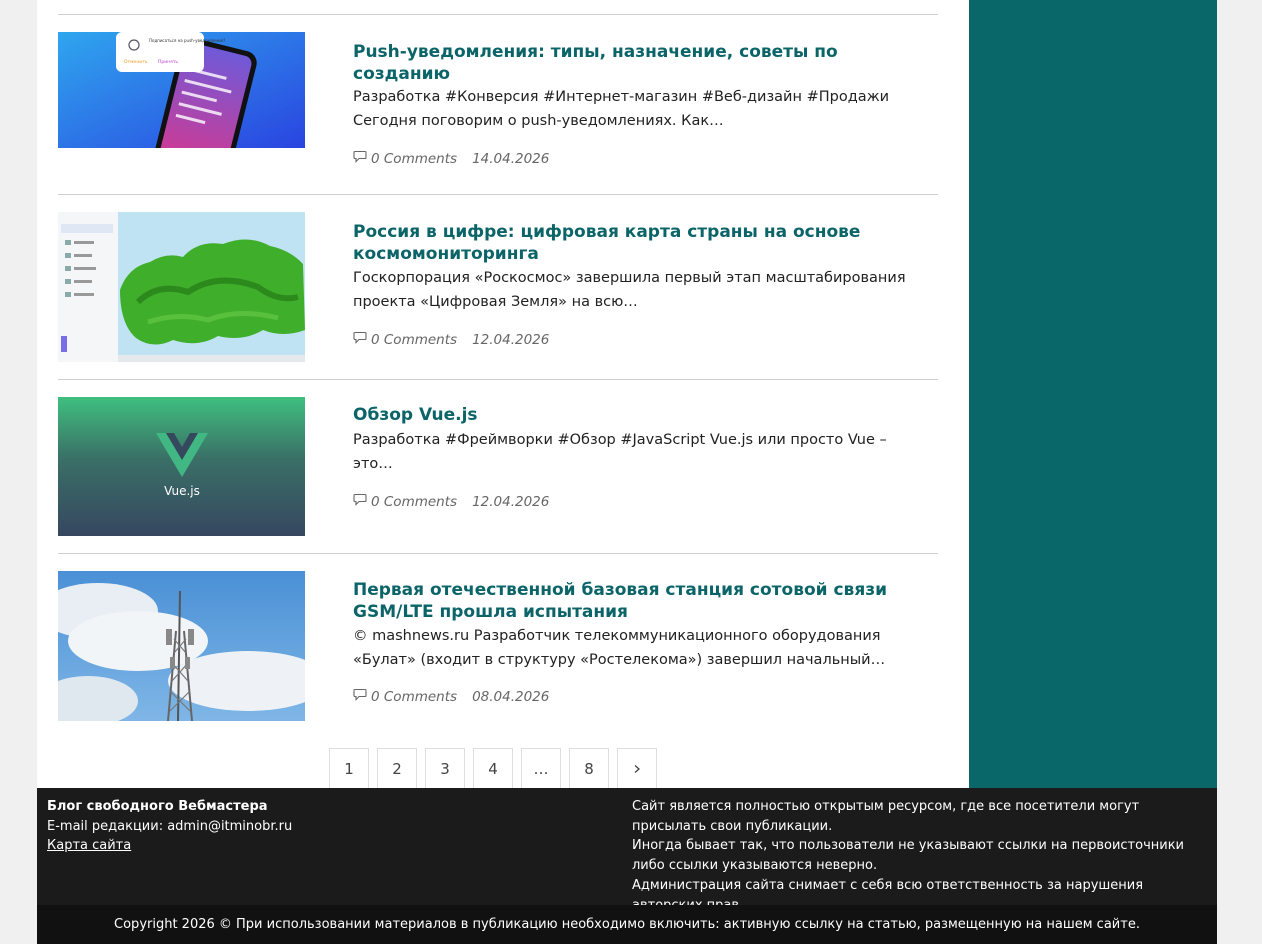 The width and height of the screenshot is (1262, 944). What do you see at coordinates (170, 826) in the screenshot?
I see `footer-email: E-mail редакции: admin@itminobr.ru` at bounding box center [170, 826].